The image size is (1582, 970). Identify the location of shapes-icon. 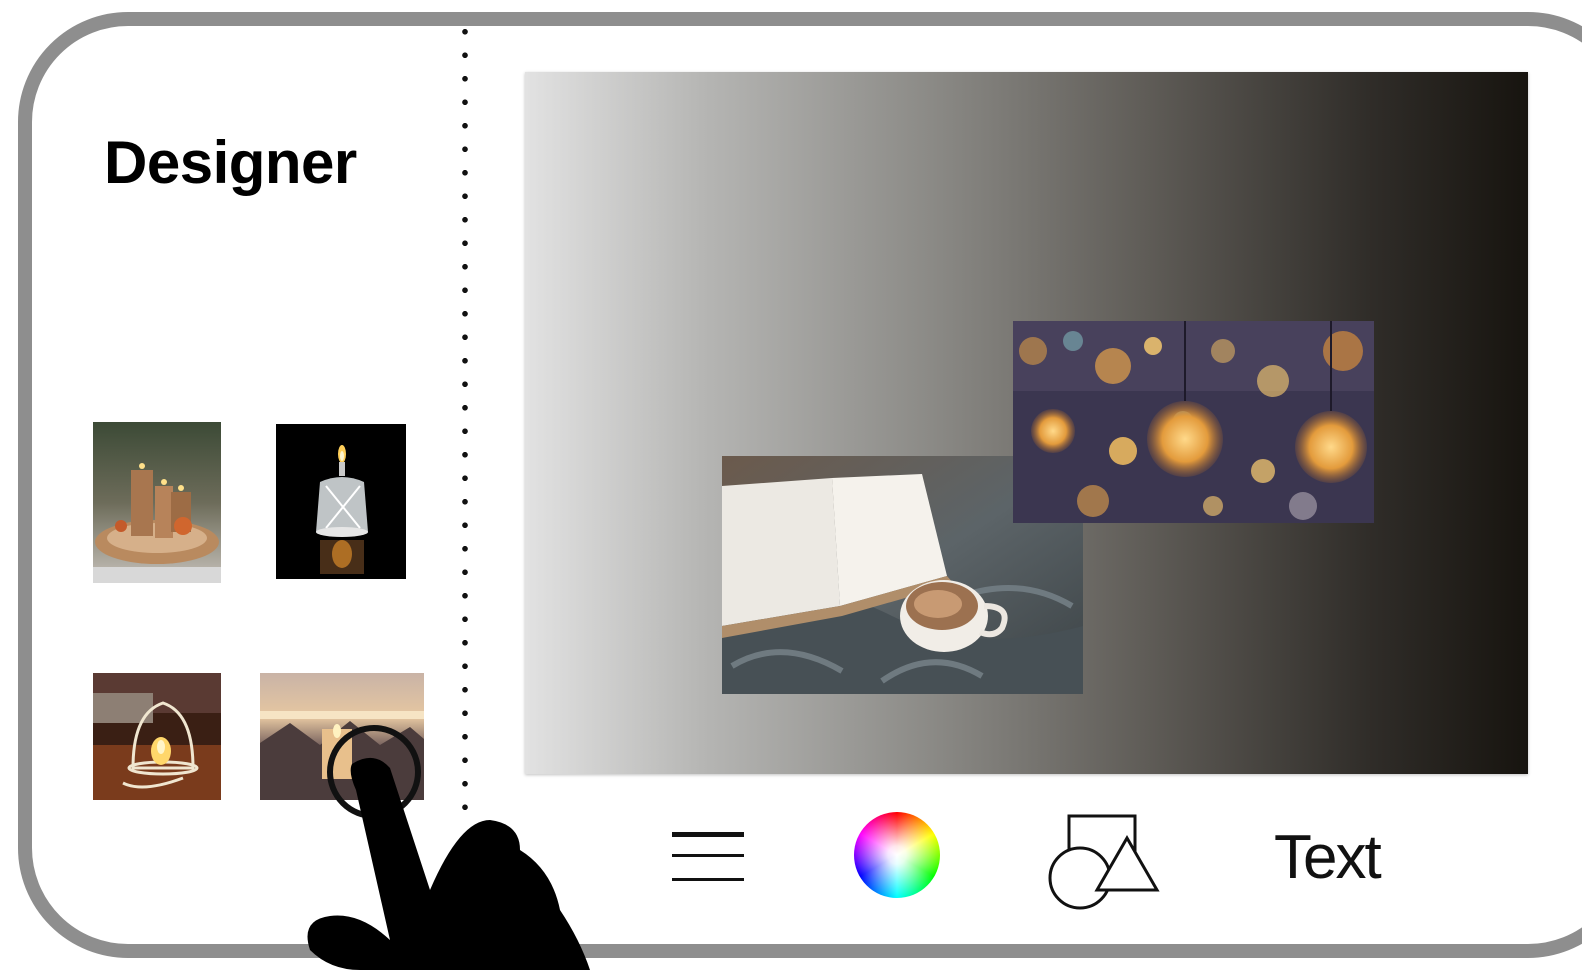
(1104, 862).